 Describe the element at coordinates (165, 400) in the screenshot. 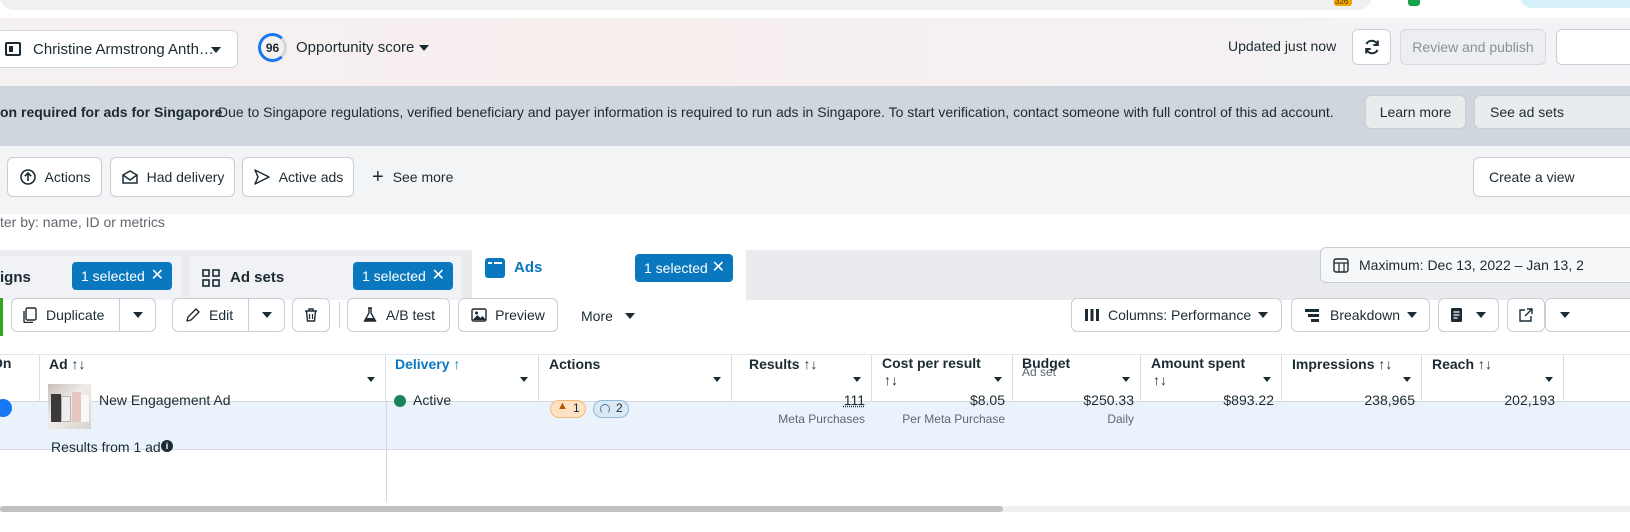

I see `ad-name-link: New Engagement Ad` at that location.